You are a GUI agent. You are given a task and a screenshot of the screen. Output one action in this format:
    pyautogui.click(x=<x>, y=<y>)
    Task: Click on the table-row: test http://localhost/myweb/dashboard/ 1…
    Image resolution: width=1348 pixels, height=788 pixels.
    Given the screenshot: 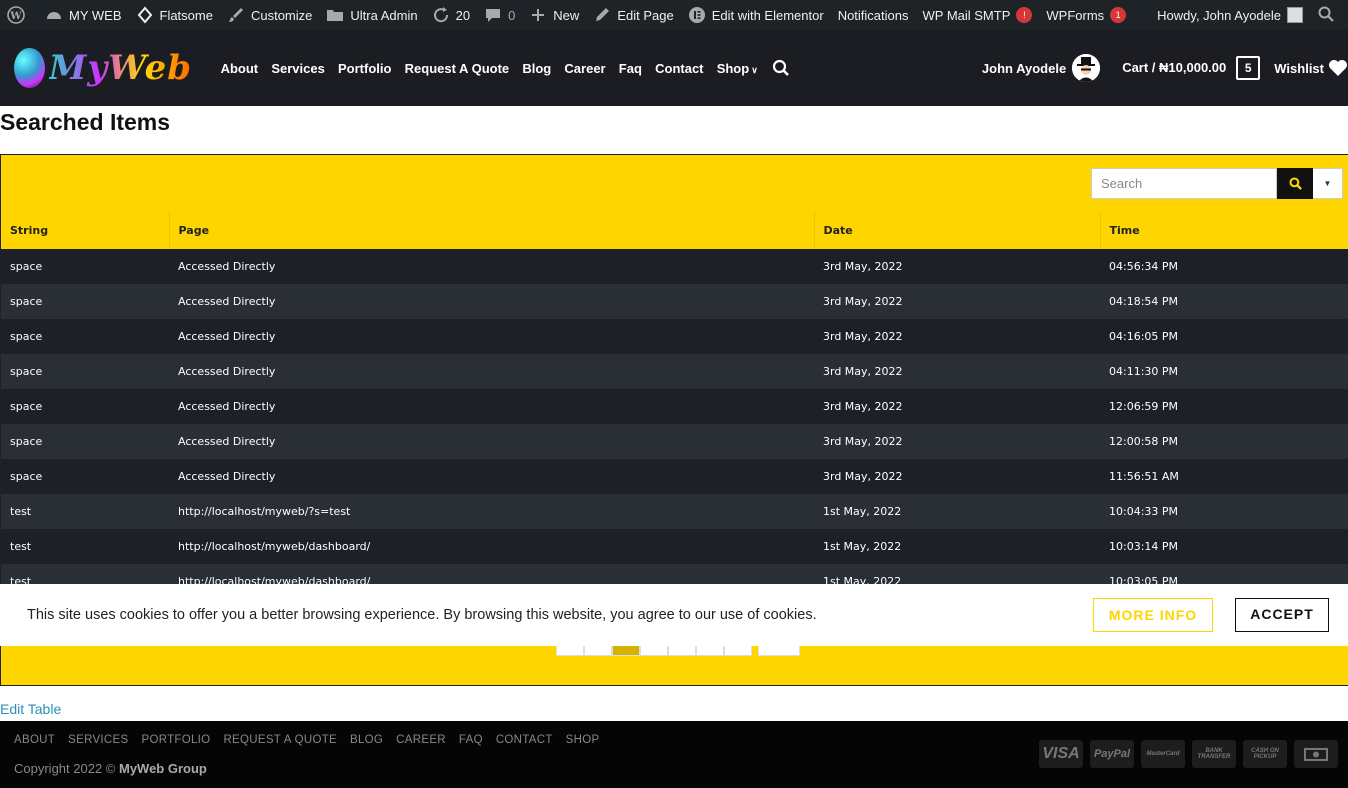 What is the action you would take?
    pyautogui.click(x=674, y=546)
    